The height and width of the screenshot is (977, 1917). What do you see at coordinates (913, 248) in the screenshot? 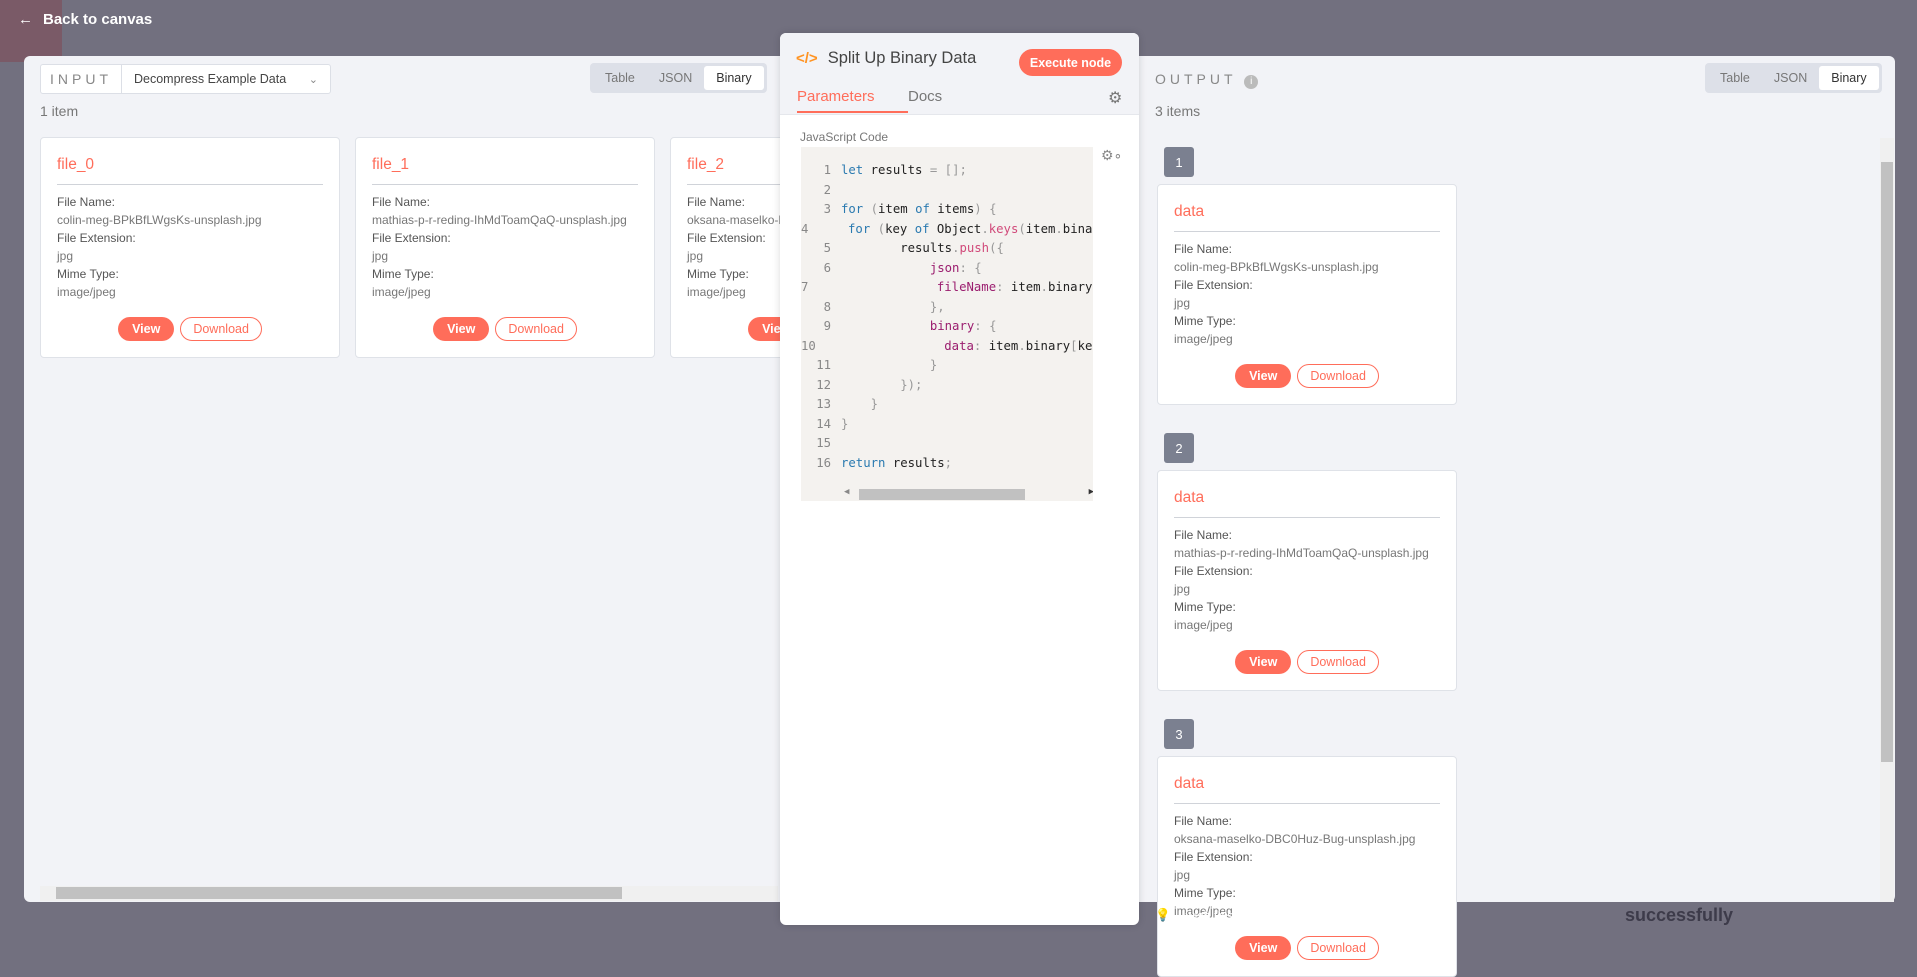
I see `code-line: 5 results. push({` at bounding box center [913, 248].